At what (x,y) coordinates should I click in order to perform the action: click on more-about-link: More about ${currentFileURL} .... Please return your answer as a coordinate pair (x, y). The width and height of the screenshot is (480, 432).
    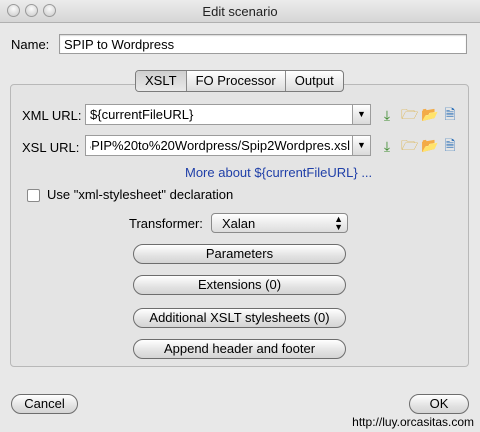
    Looking at the image, I should click on (278, 172).